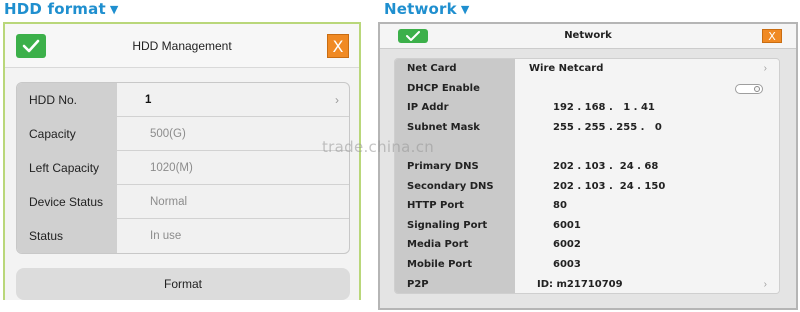  What do you see at coordinates (647, 108) in the screenshot?
I see `ip-address-field: 192 . 168 . 1 . 41` at bounding box center [647, 108].